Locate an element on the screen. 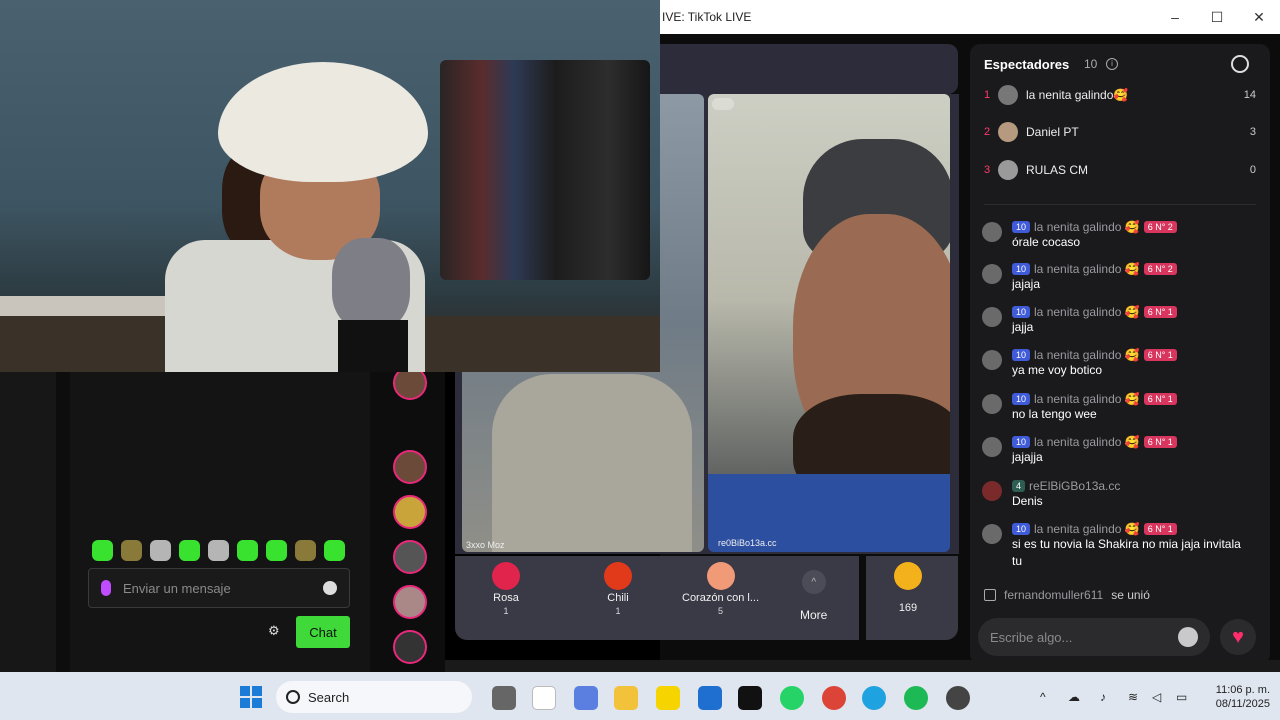 The width and height of the screenshot is (1280, 720). gift-chili: Chili 1 is located at coordinates (618, 589).